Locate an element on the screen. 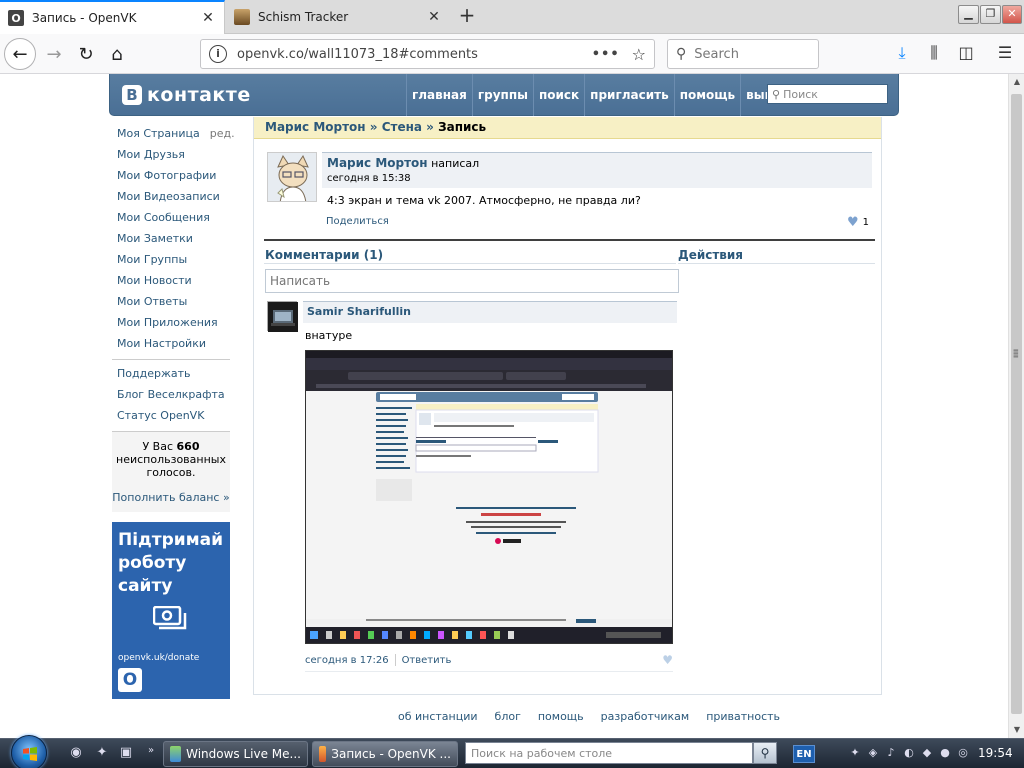 The width and height of the screenshot is (1024, 768). topup-balance-link: Пополнить баланс » is located at coordinates (171, 497).